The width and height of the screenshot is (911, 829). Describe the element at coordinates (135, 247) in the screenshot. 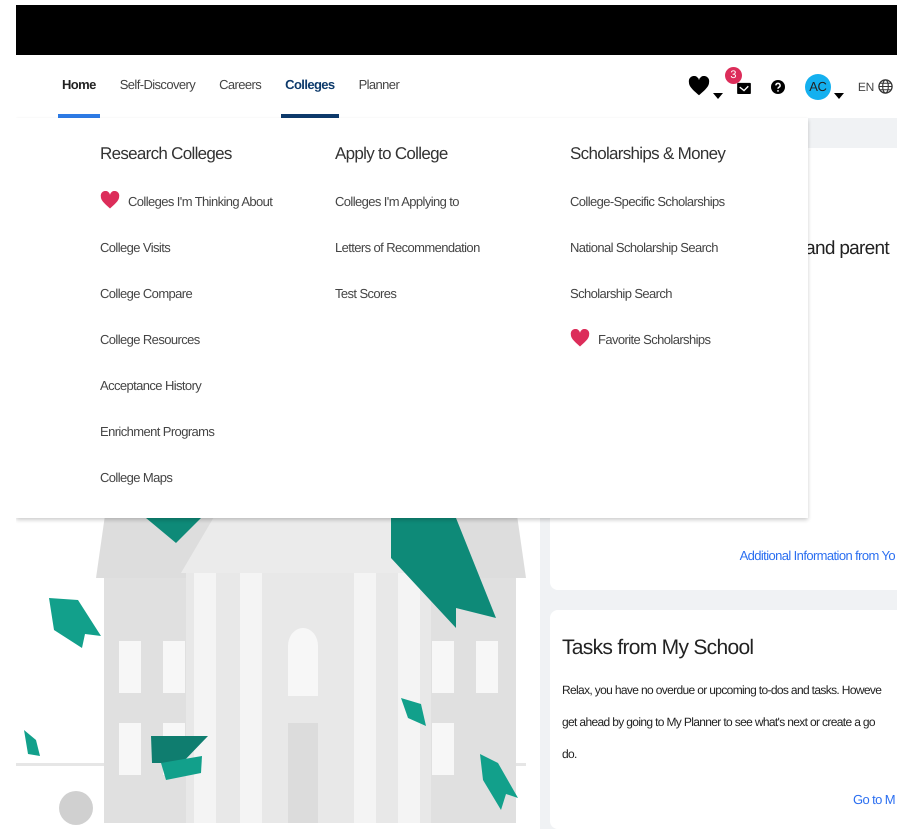

I see `menu-link: College Visits` at that location.